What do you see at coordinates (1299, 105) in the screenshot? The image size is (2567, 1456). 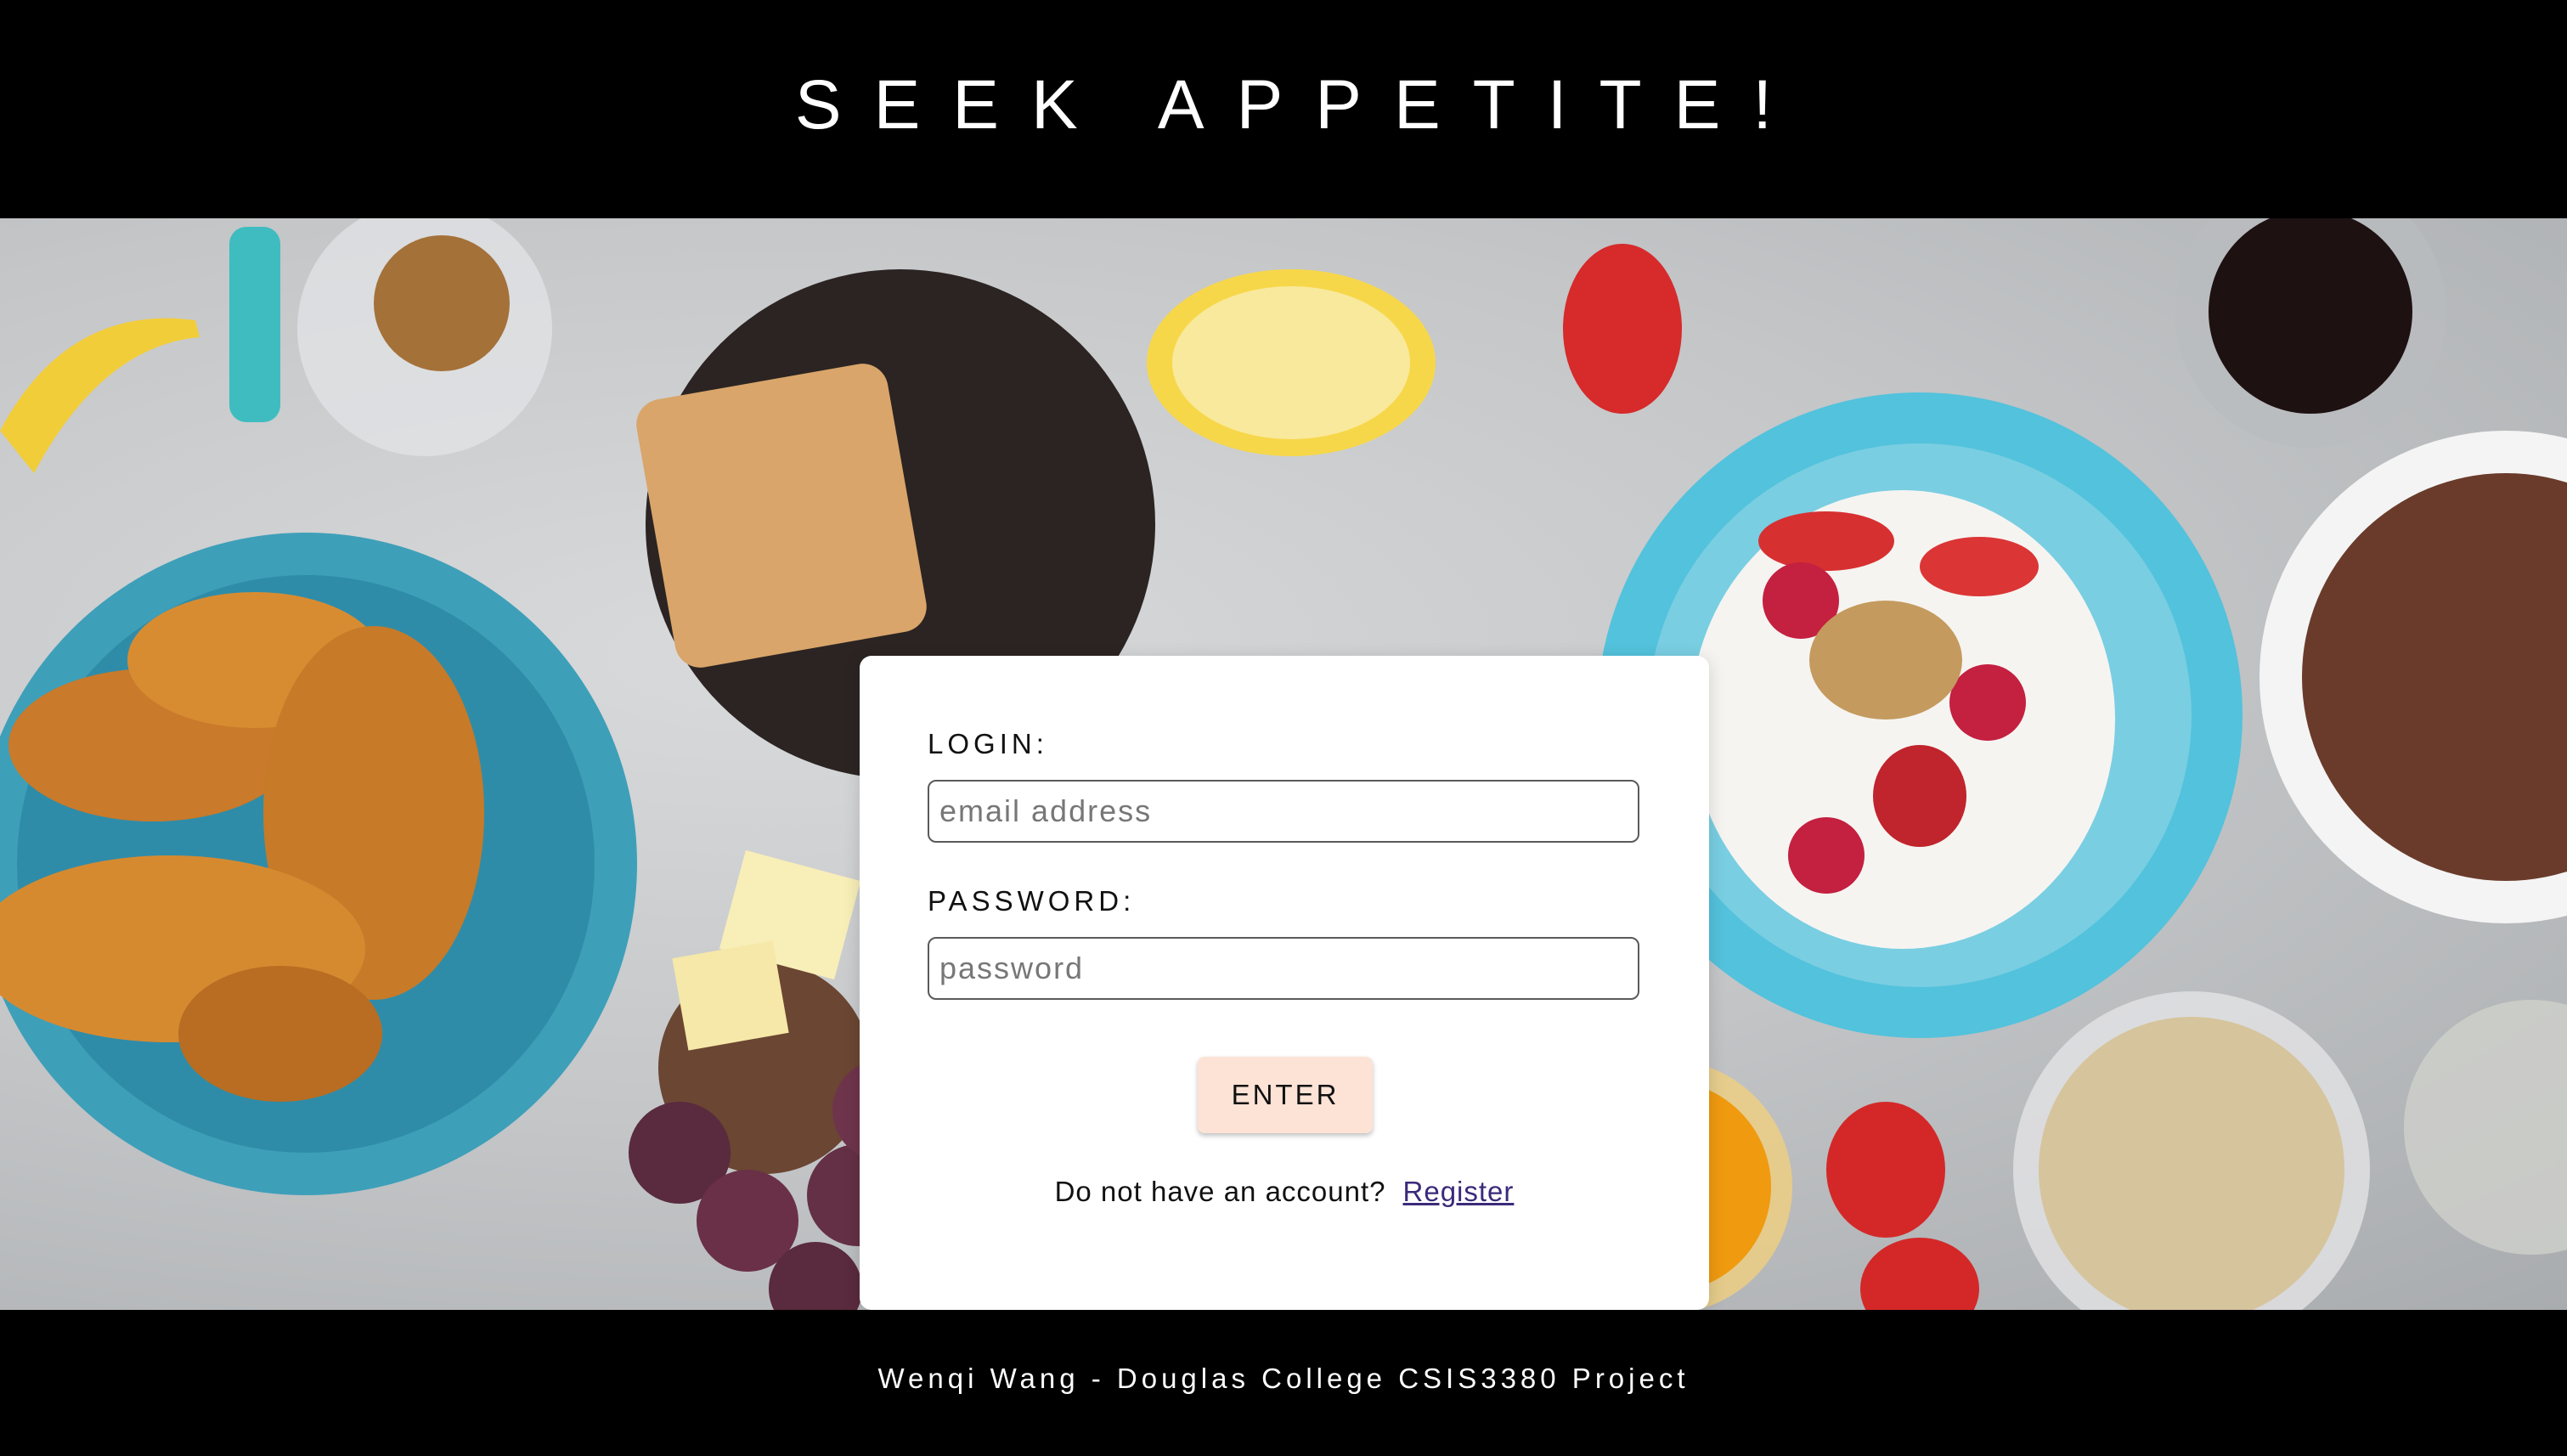 I see `site-title: SEEK APPETITE!` at bounding box center [1299, 105].